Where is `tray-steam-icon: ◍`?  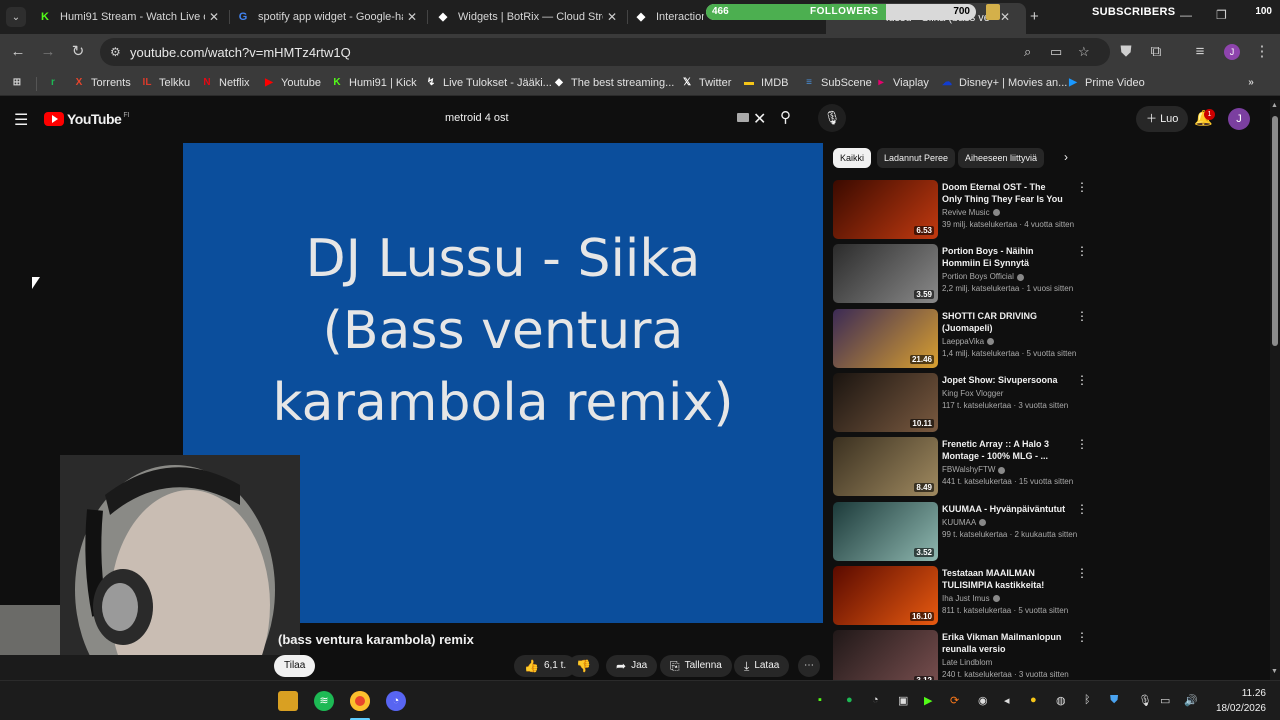
tray-steam-icon: ◍ is located at coordinates (1061, 700).